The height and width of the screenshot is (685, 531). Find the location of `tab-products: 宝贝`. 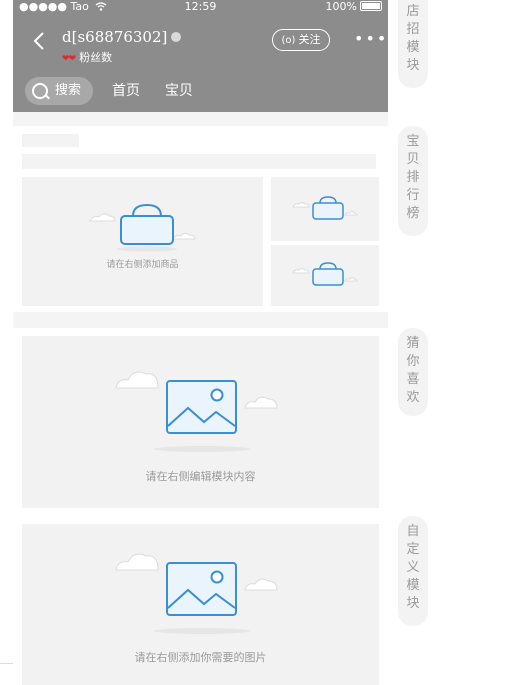

tab-products: 宝贝 is located at coordinates (179, 91).